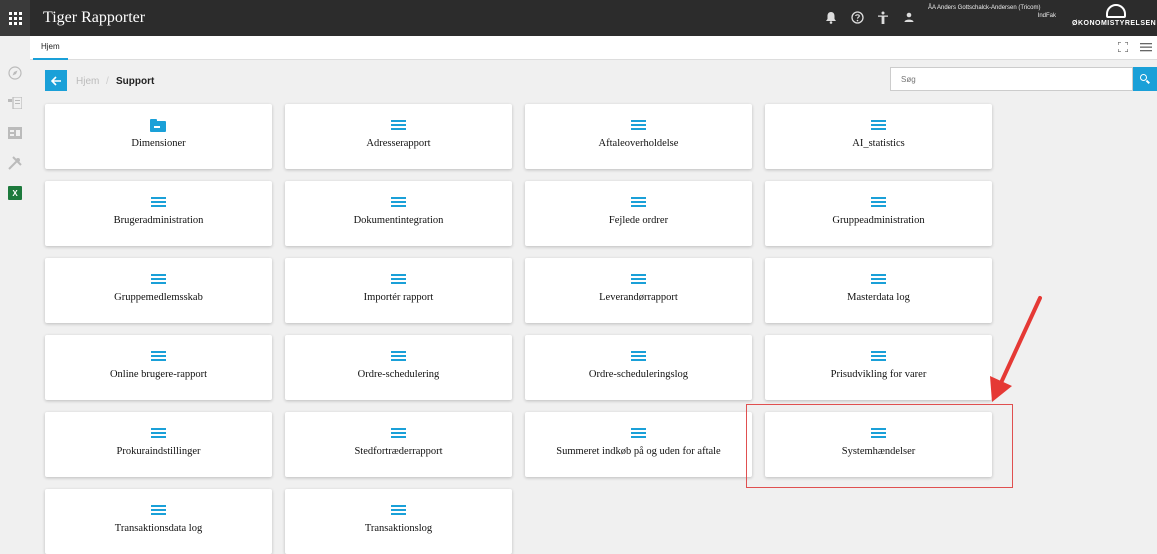 This screenshot has height=554, width=1157. What do you see at coordinates (158, 521) in the screenshot?
I see `report-tile: Transaktionsdata log` at bounding box center [158, 521].